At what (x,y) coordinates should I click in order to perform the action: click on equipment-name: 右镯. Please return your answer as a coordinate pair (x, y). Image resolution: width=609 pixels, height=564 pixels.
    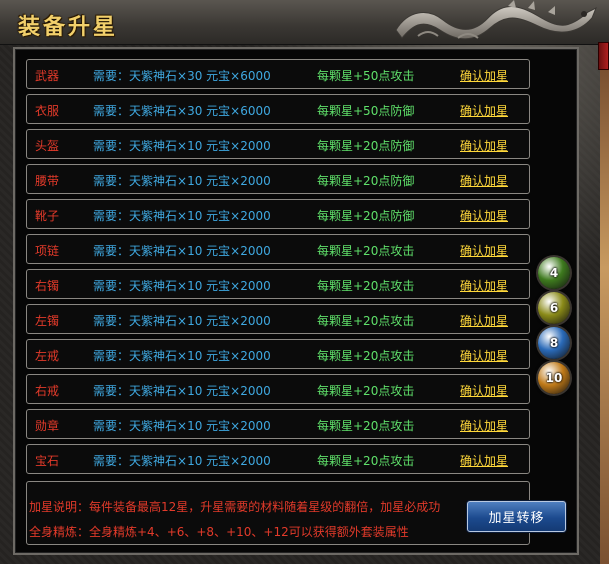
    Looking at the image, I should click on (47, 286).